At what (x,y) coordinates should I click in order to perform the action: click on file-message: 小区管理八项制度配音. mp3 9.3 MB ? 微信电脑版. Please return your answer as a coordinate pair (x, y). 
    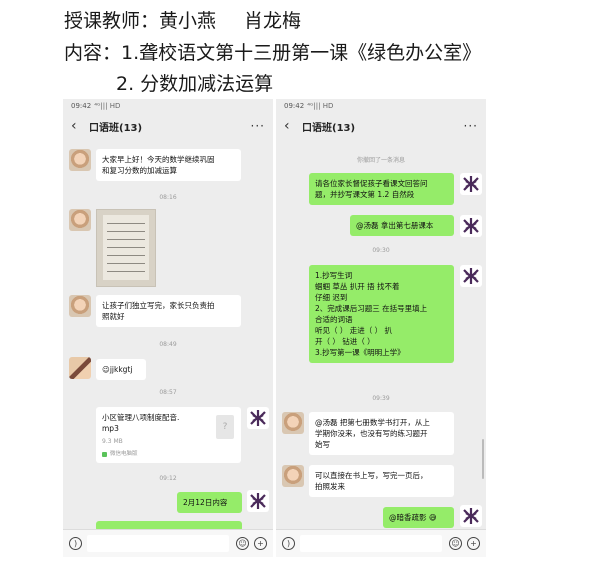
    Looking at the image, I should click on (168, 435).